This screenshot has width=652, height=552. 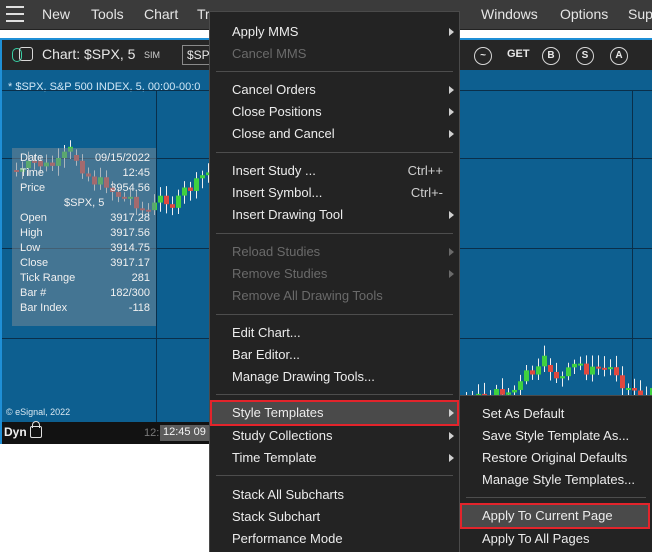 What do you see at coordinates (84, 203) in the screenshot?
I see `data-window-symbol: $SPX, 5` at bounding box center [84, 203].